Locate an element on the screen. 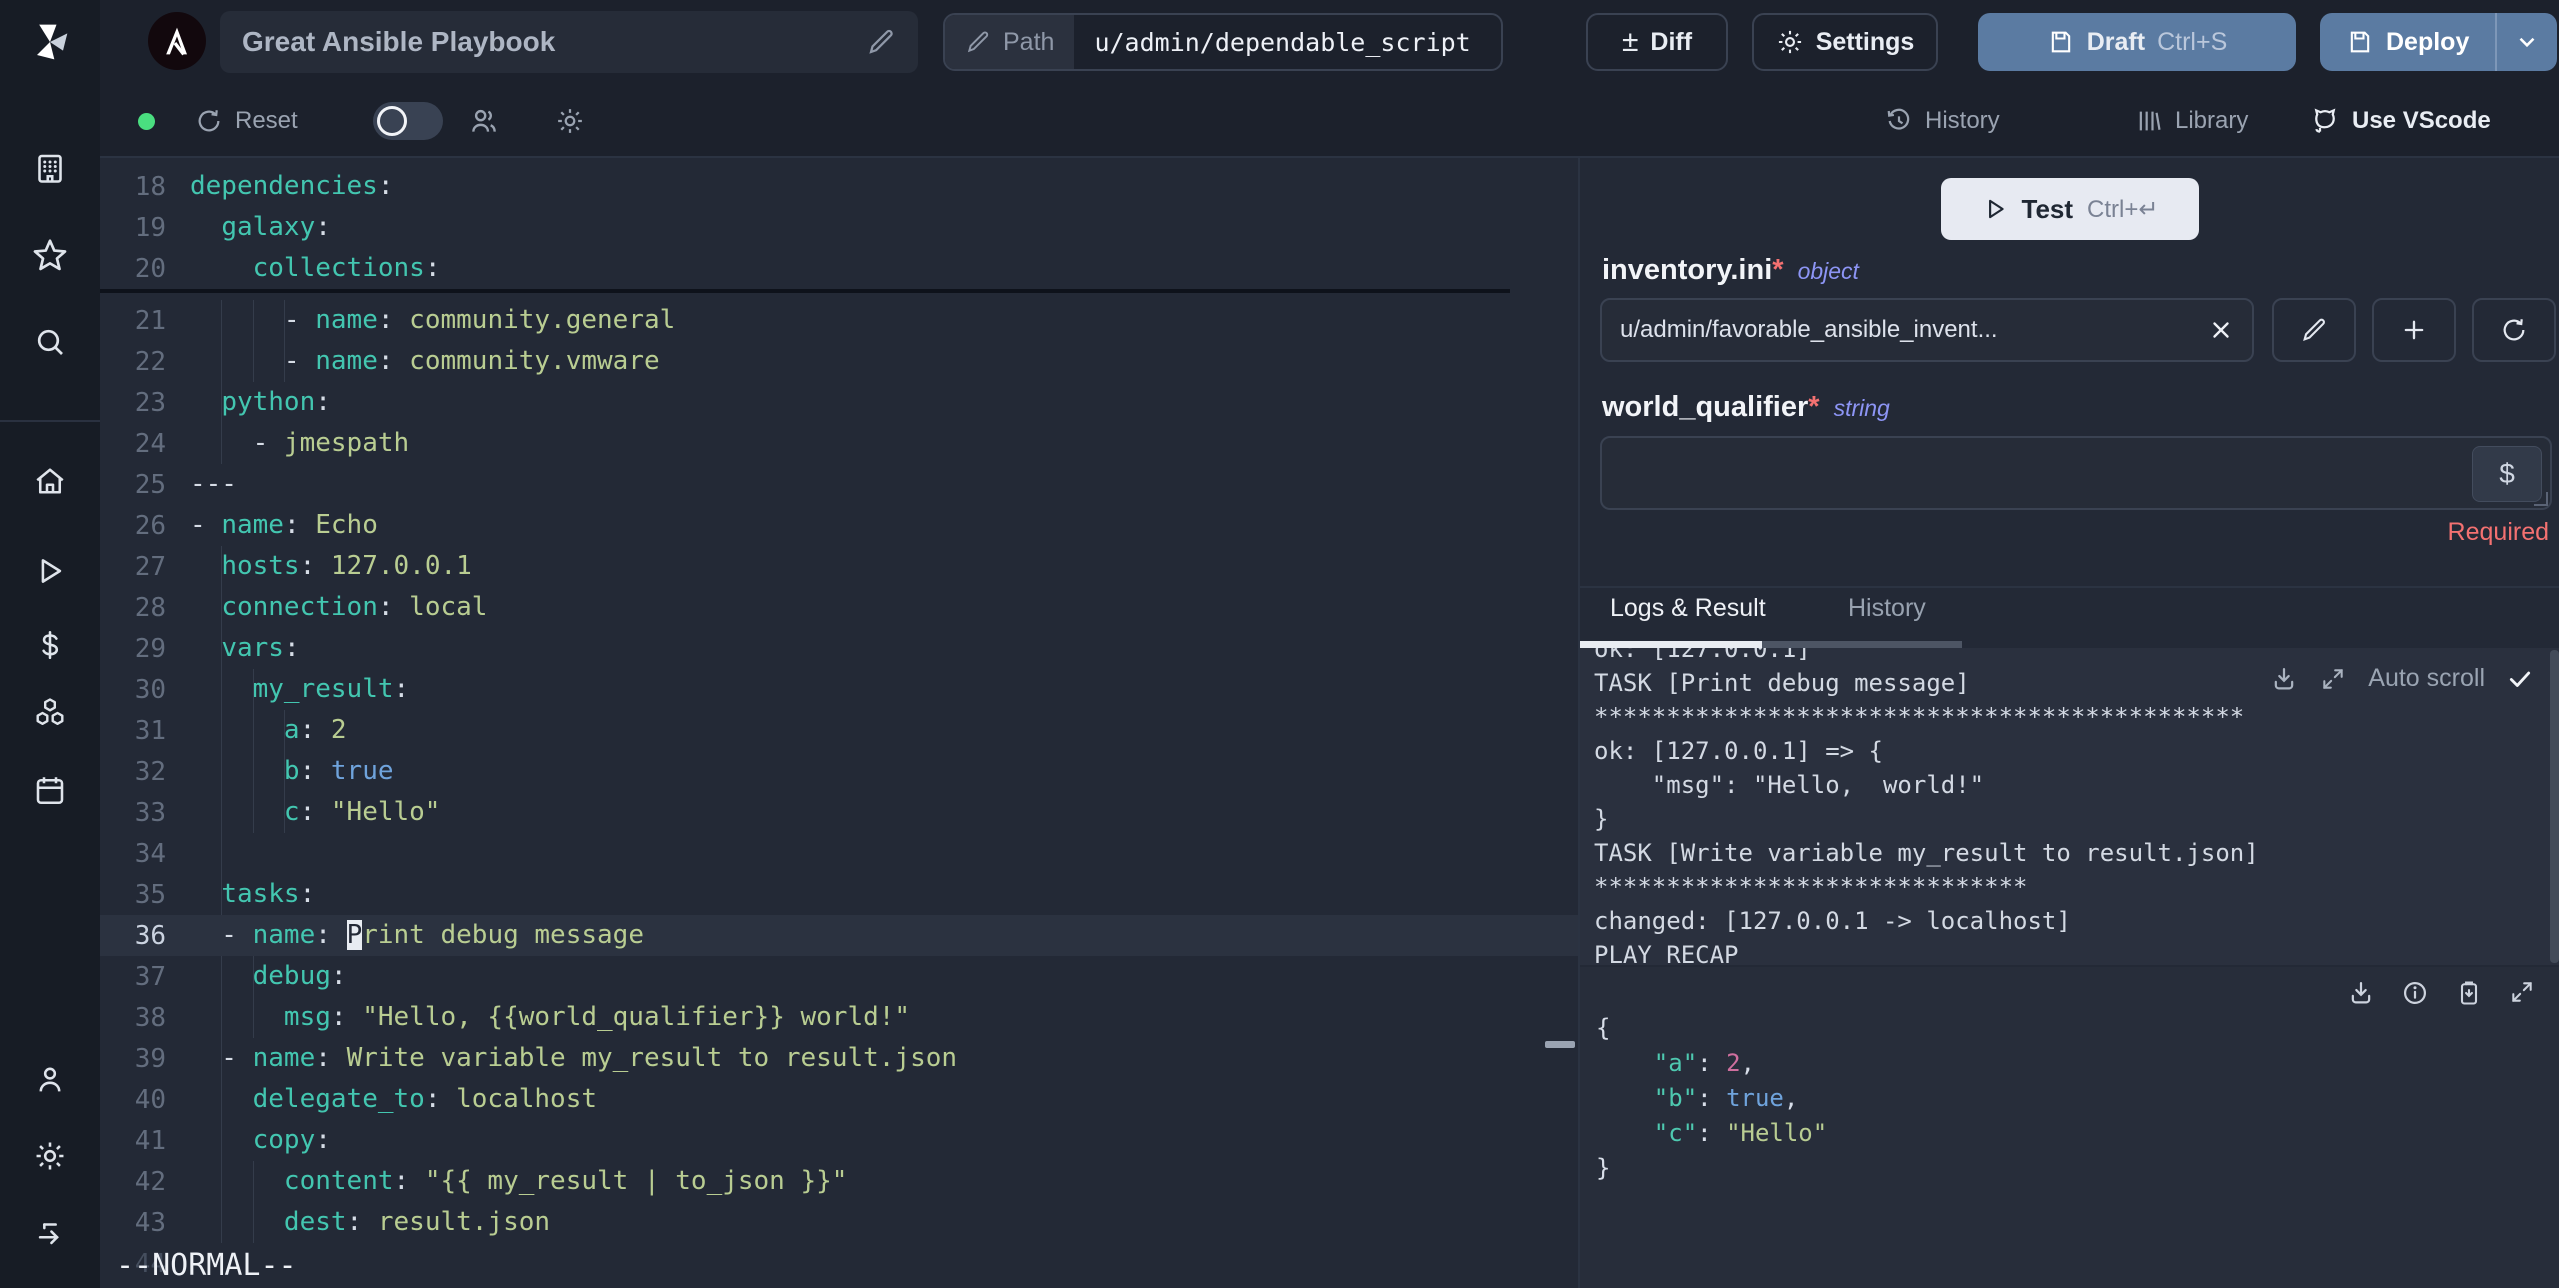 Image resolution: width=2559 pixels, height=1288 pixels. code-line-44: 44 is located at coordinates (839, 1263).